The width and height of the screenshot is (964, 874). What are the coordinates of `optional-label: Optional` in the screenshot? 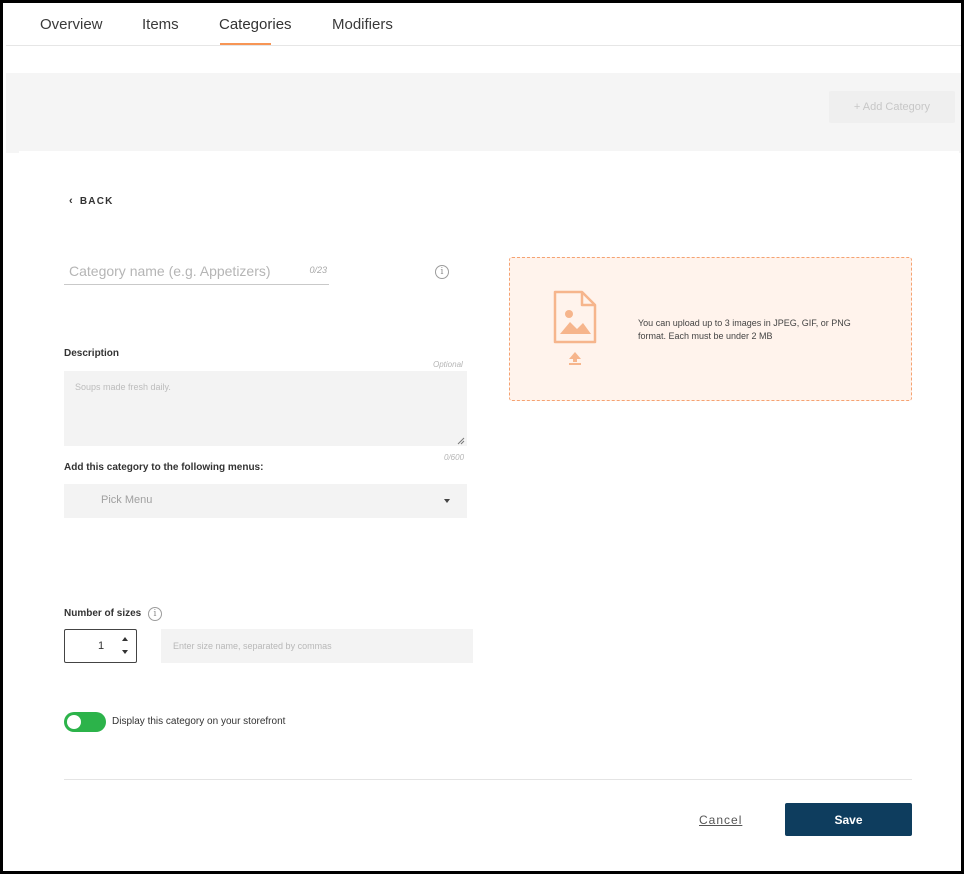 It's located at (448, 364).